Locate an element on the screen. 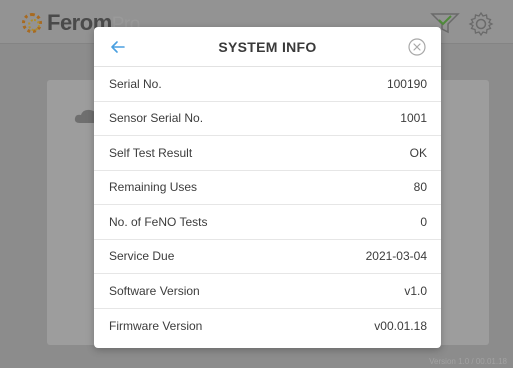 Image resolution: width=513 pixels, height=368 pixels. info-value: OK is located at coordinates (418, 152).